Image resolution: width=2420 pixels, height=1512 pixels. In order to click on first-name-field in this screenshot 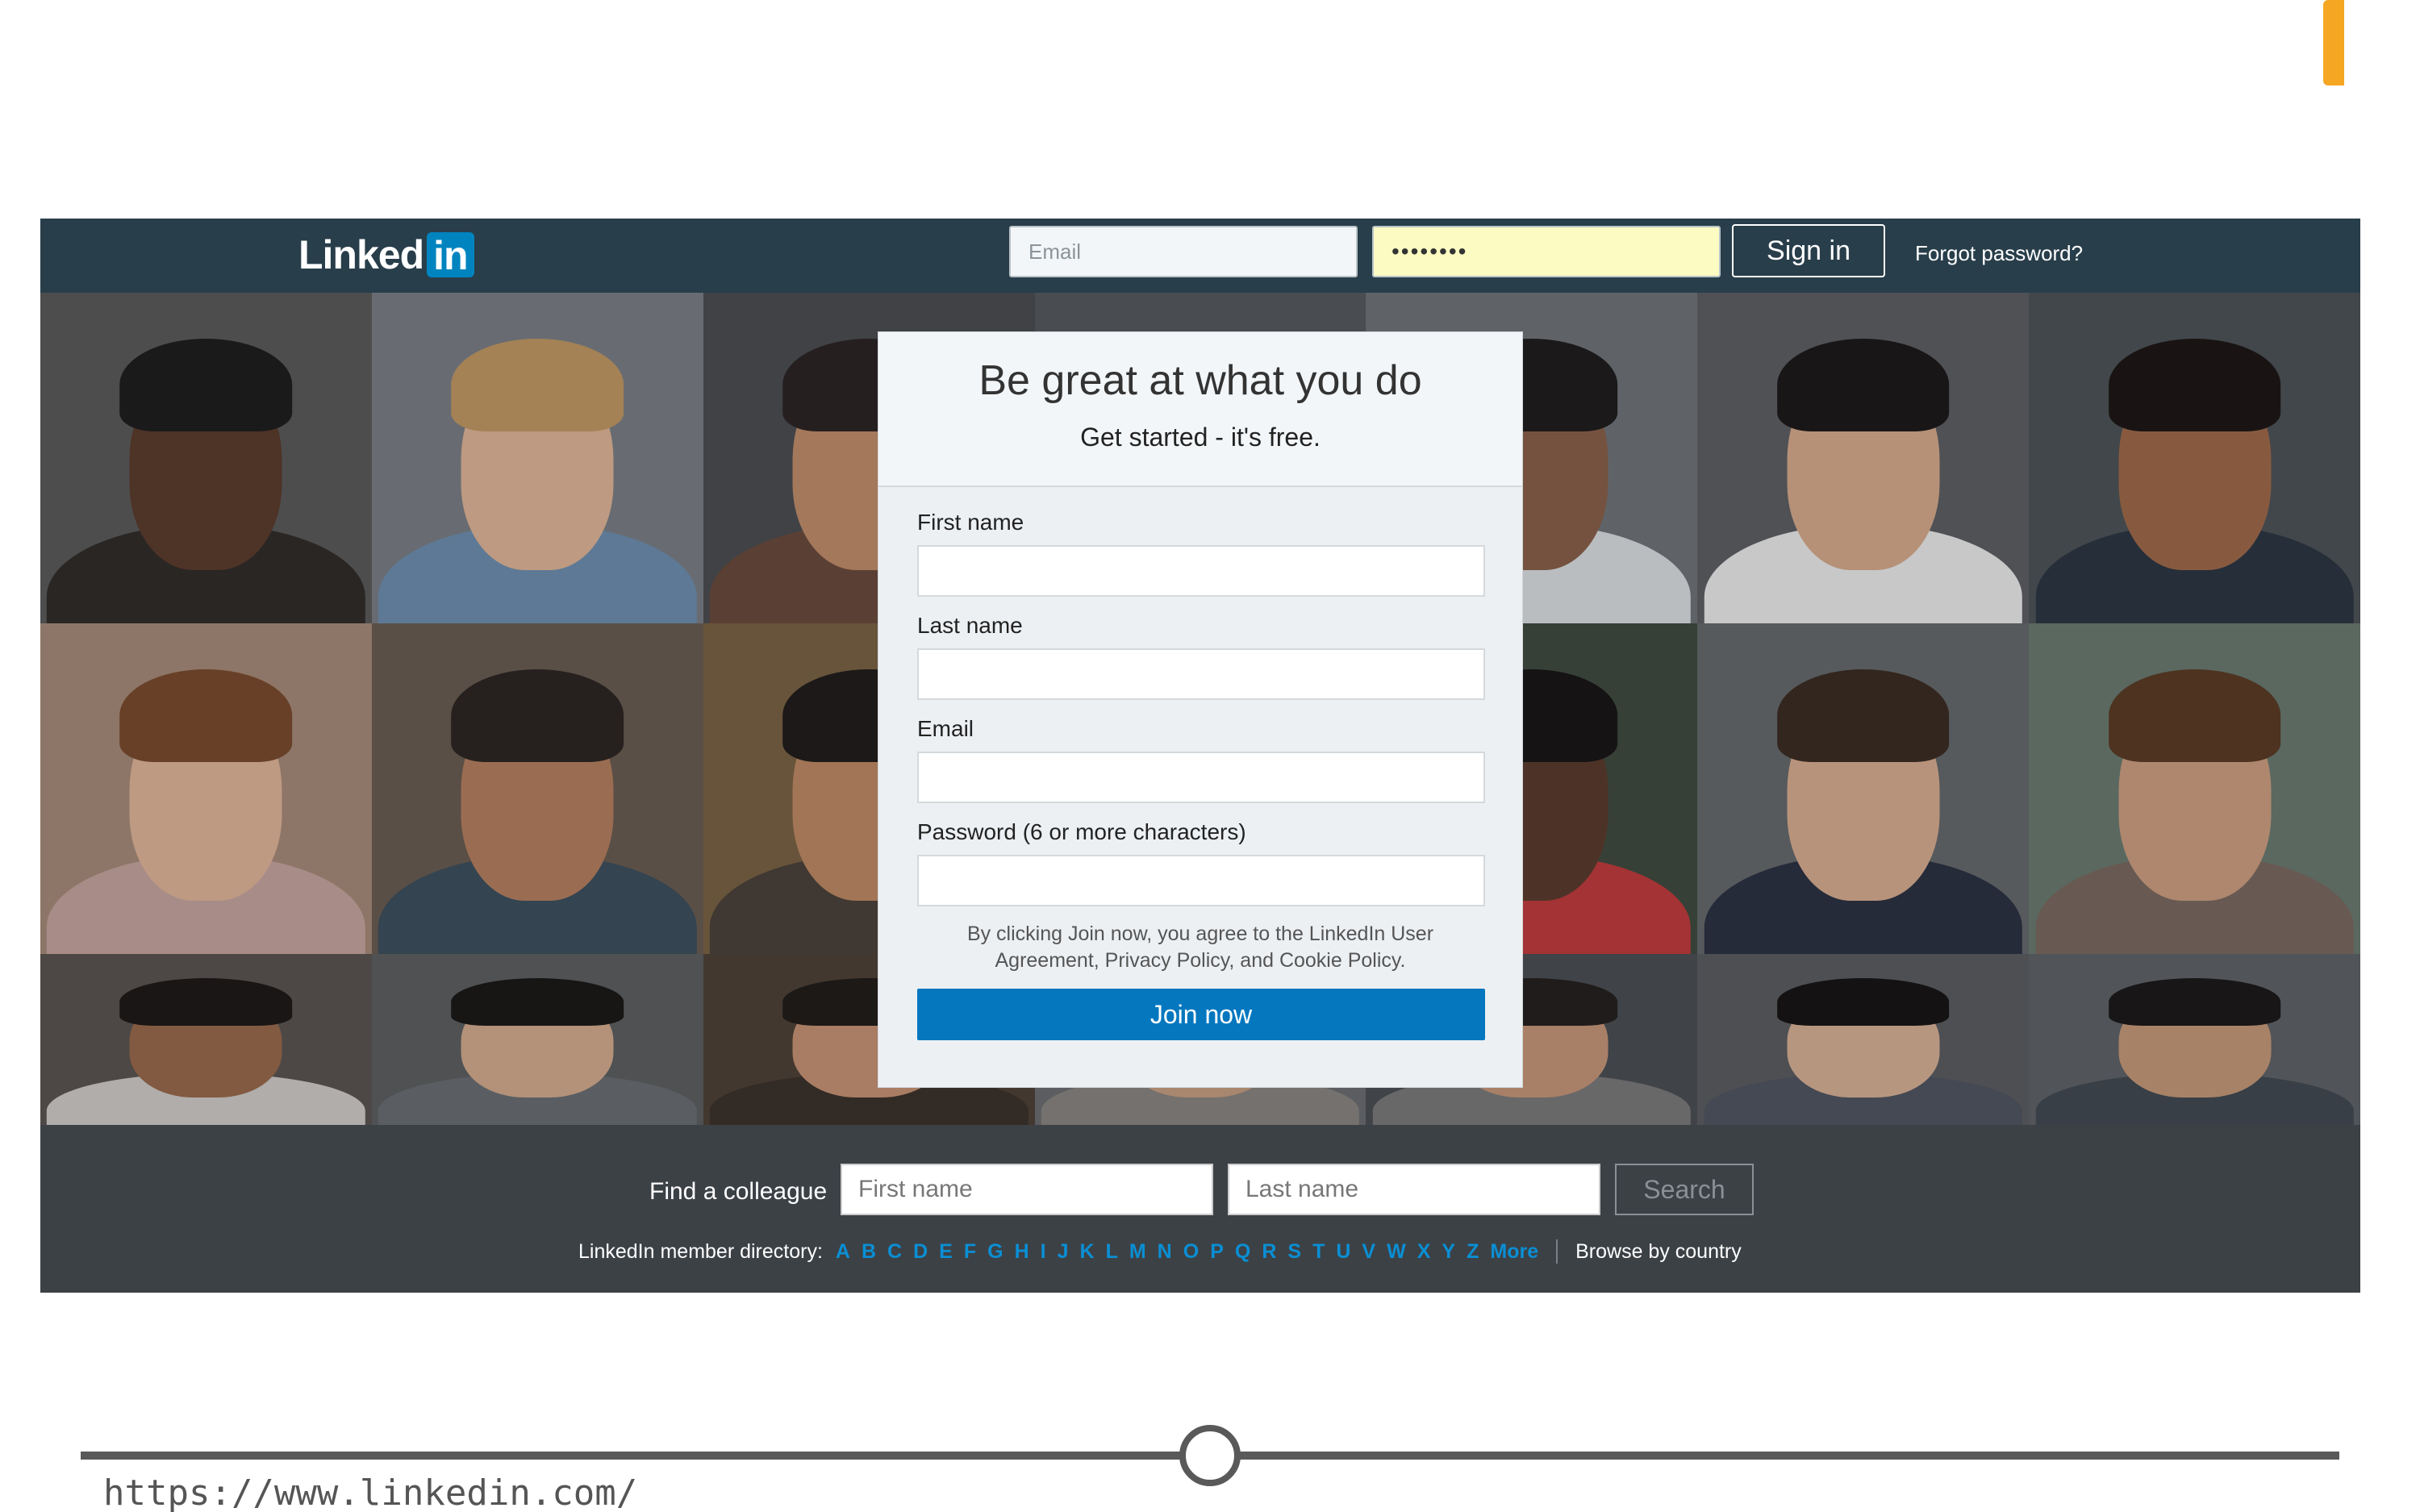, I will do `click(1201, 571)`.